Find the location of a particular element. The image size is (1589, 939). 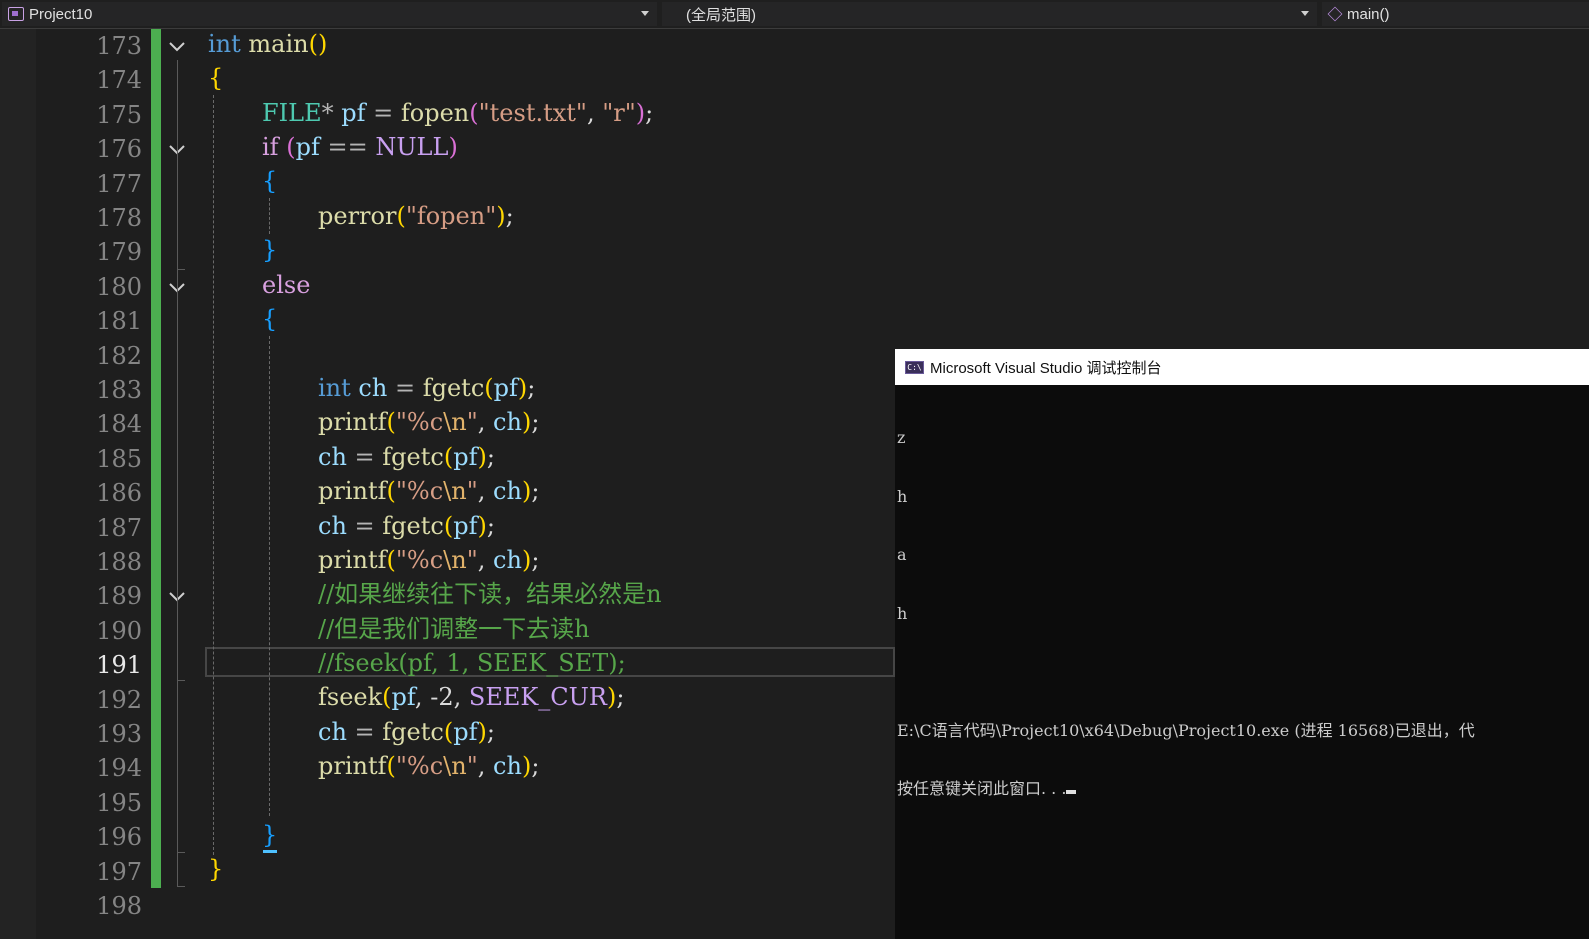

outline-region-line is located at coordinates (177, 216).